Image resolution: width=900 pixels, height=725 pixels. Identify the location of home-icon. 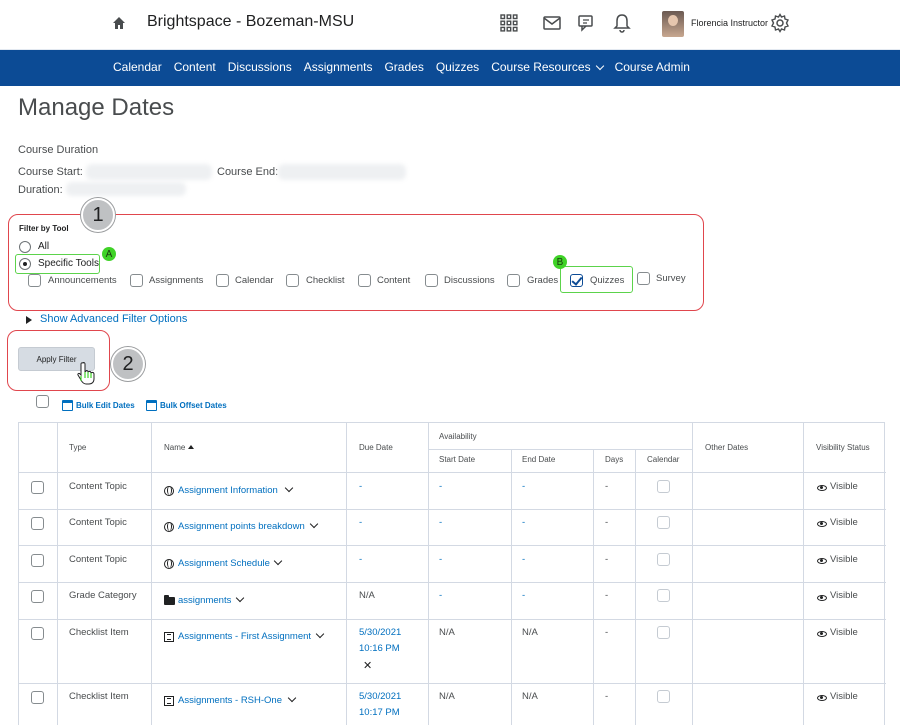
(119, 23).